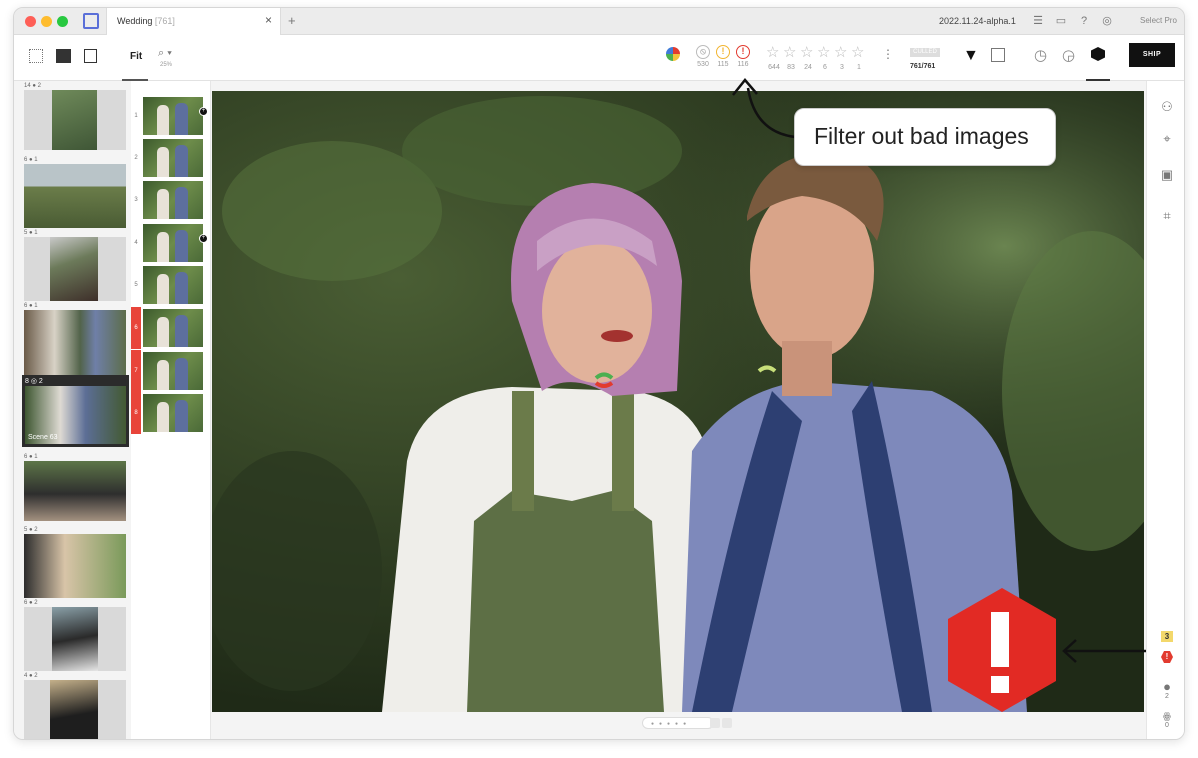 Image resolution: width=1198 pixels, height=758 pixels. I want to click on scene-card: 14 ● 2, so click(75, 116).